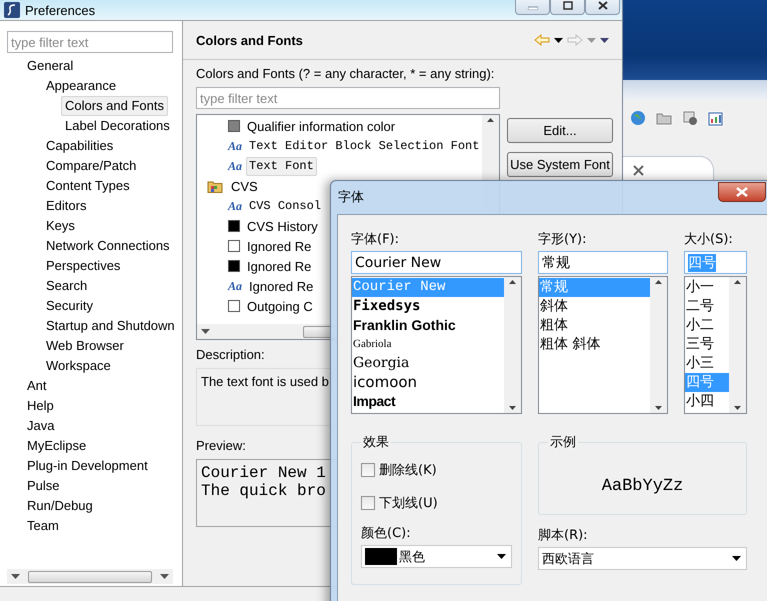 The height and width of the screenshot is (601, 767). I want to click on group-title: 效果, so click(376, 442).